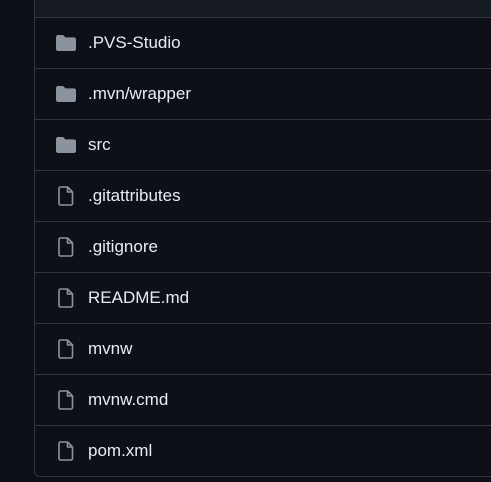 This screenshot has height=482, width=491. Describe the element at coordinates (263, 94) in the screenshot. I see `file-row-mvn-wrapper: .mvn/wrapper` at that location.